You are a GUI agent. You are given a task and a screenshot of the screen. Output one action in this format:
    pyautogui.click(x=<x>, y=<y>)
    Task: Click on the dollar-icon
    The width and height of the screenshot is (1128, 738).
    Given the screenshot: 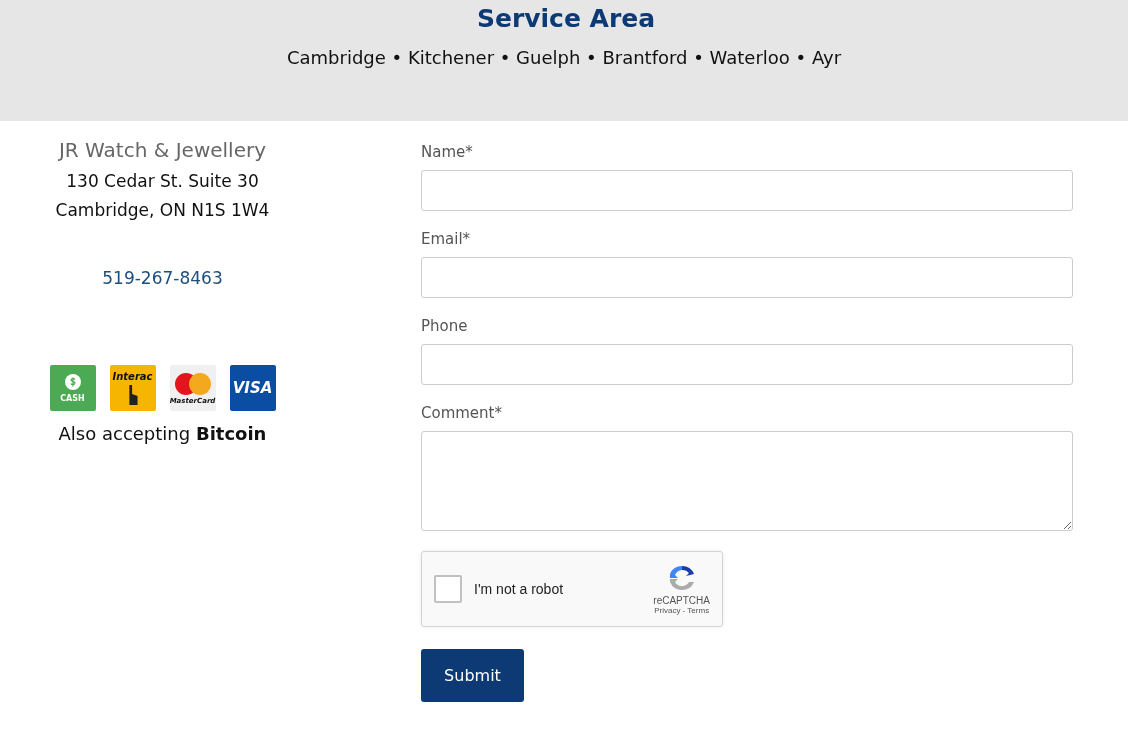 What is the action you would take?
    pyautogui.click(x=72, y=381)
    